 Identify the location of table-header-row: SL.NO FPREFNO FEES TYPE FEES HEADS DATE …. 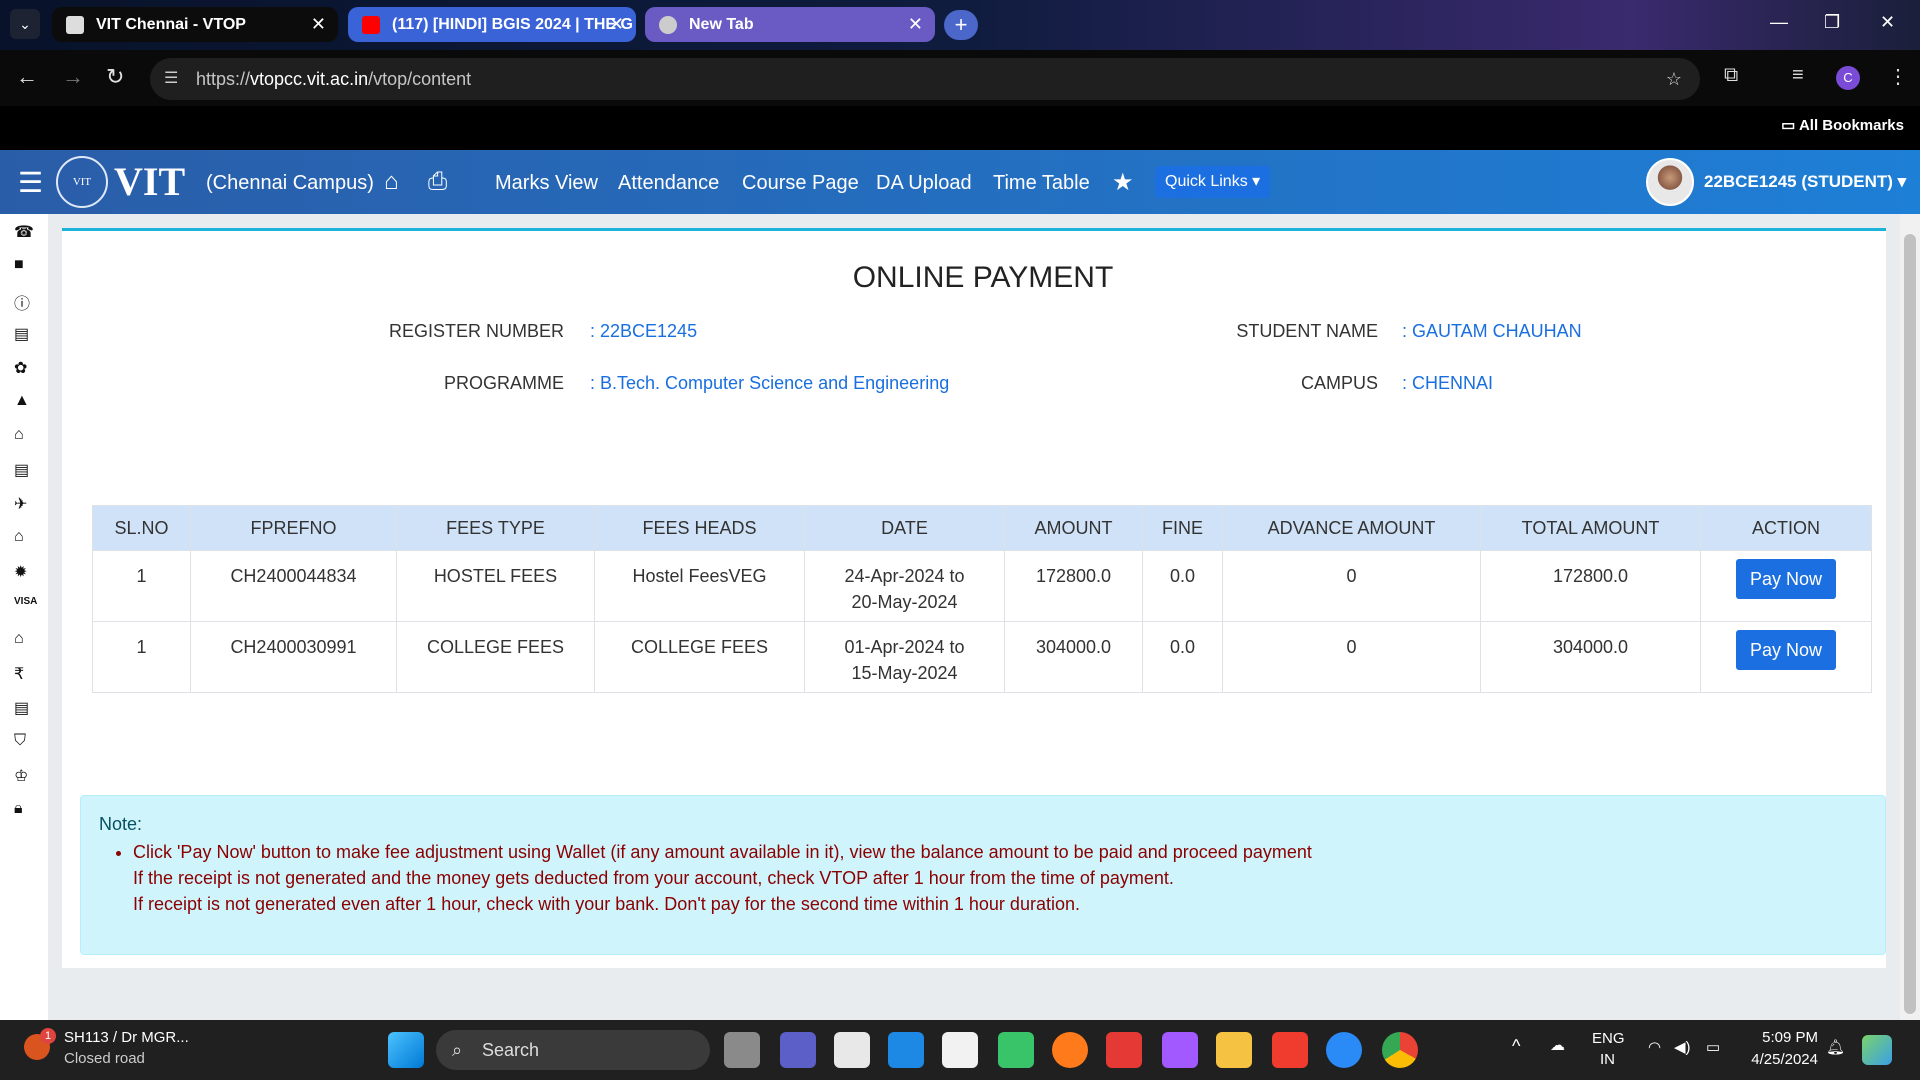
(982, 528).